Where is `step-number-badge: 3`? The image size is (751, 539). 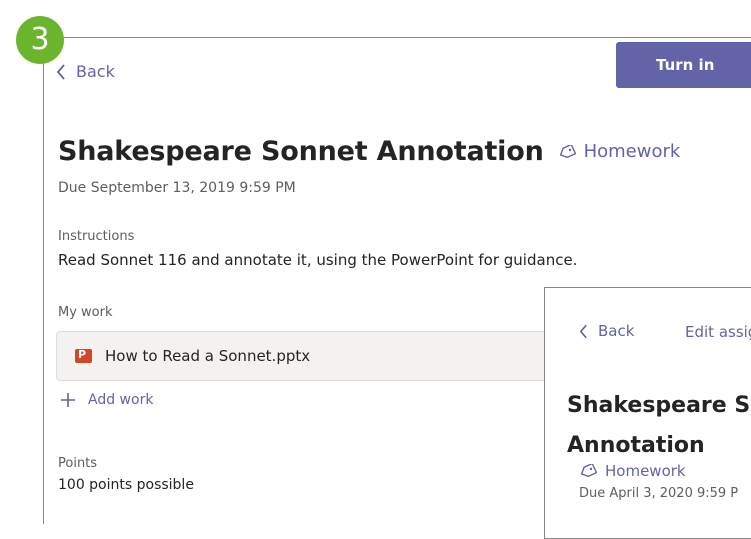 step-number-badge: 3 is located at coordinates (40, 40).